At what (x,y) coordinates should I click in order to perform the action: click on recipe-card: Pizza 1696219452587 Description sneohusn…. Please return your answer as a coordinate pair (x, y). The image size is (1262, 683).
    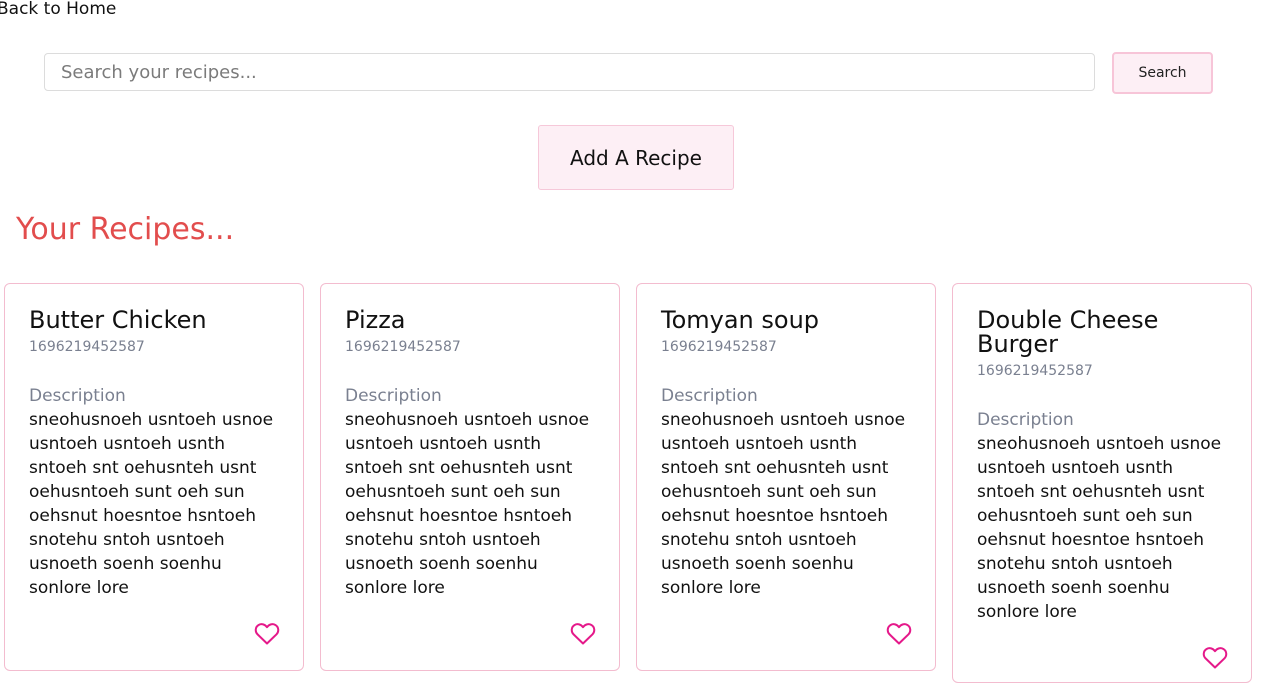
    Looking at the image, I should click on (470, 477).